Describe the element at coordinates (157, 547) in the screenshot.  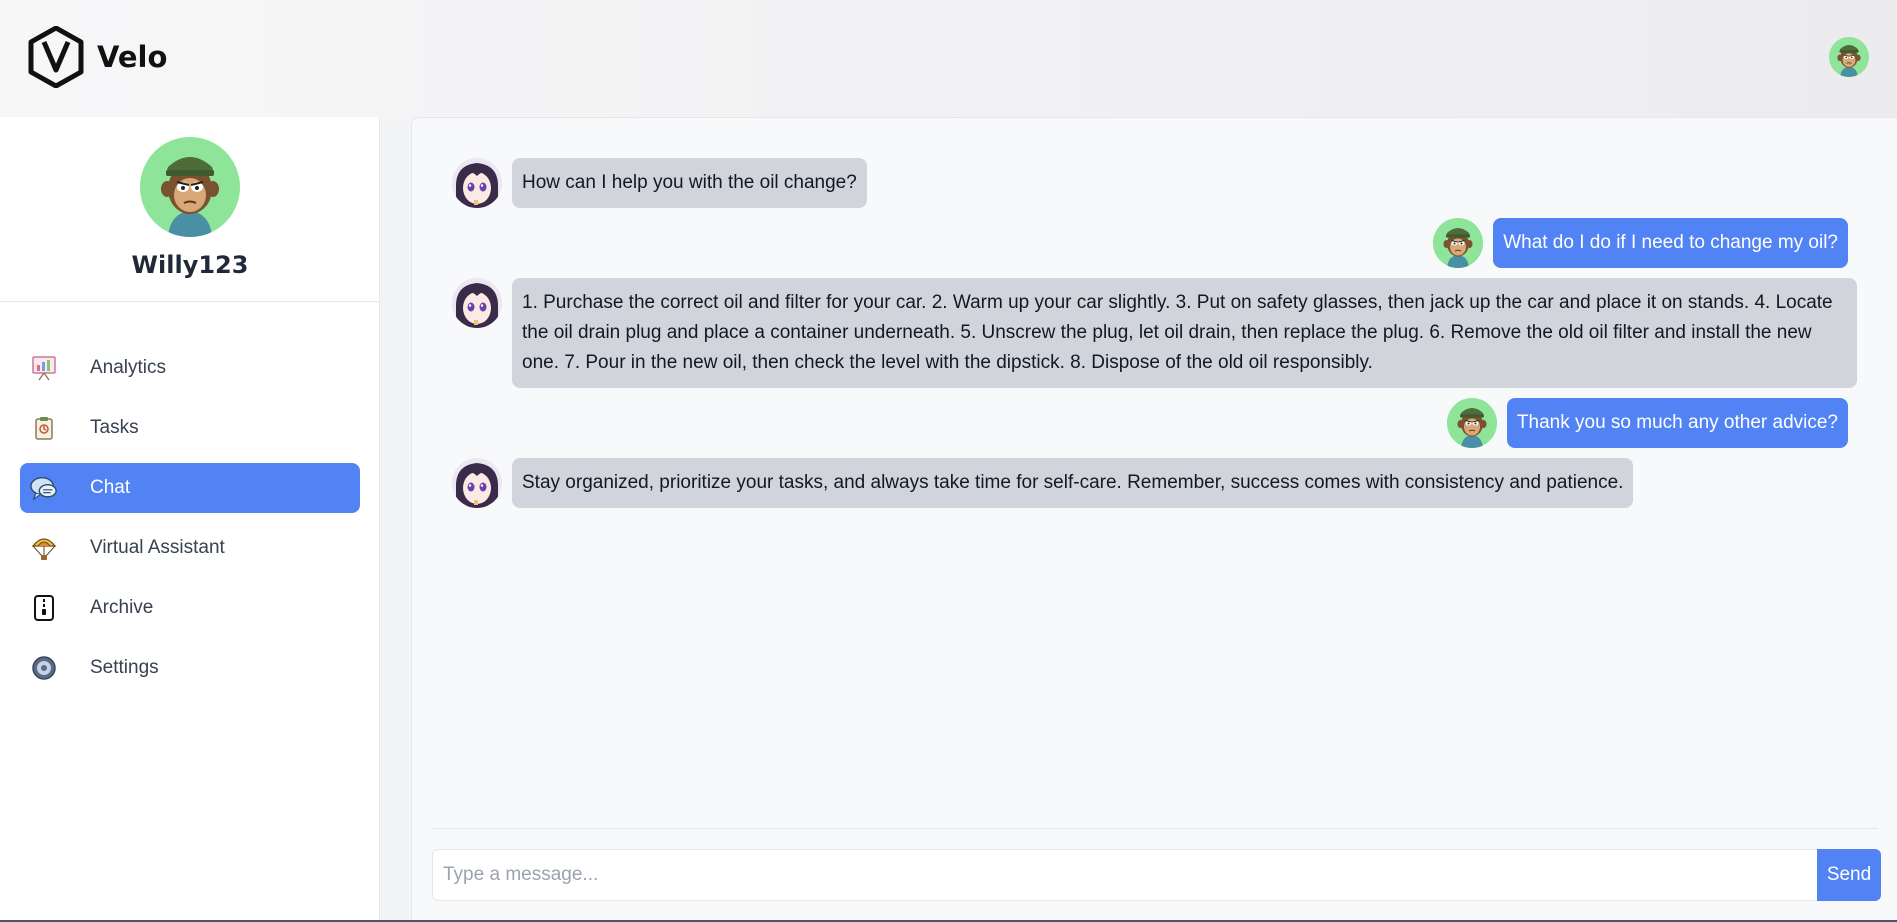
I see `sidebar-item-label: Virtual Assistant` at that location.